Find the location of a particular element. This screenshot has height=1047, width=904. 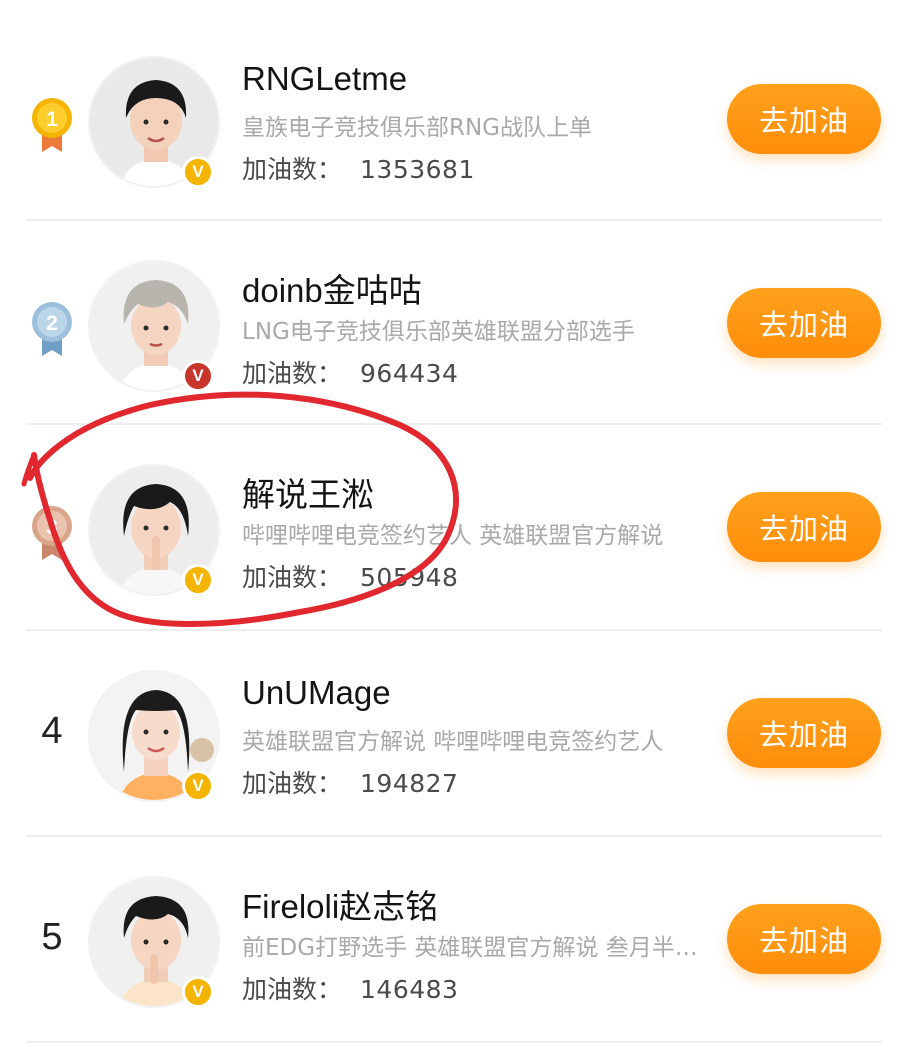

player-description: 英雄联盟官方解说 哔哩哔哩电竞签约艺人 is located at coordinates (453, 742).